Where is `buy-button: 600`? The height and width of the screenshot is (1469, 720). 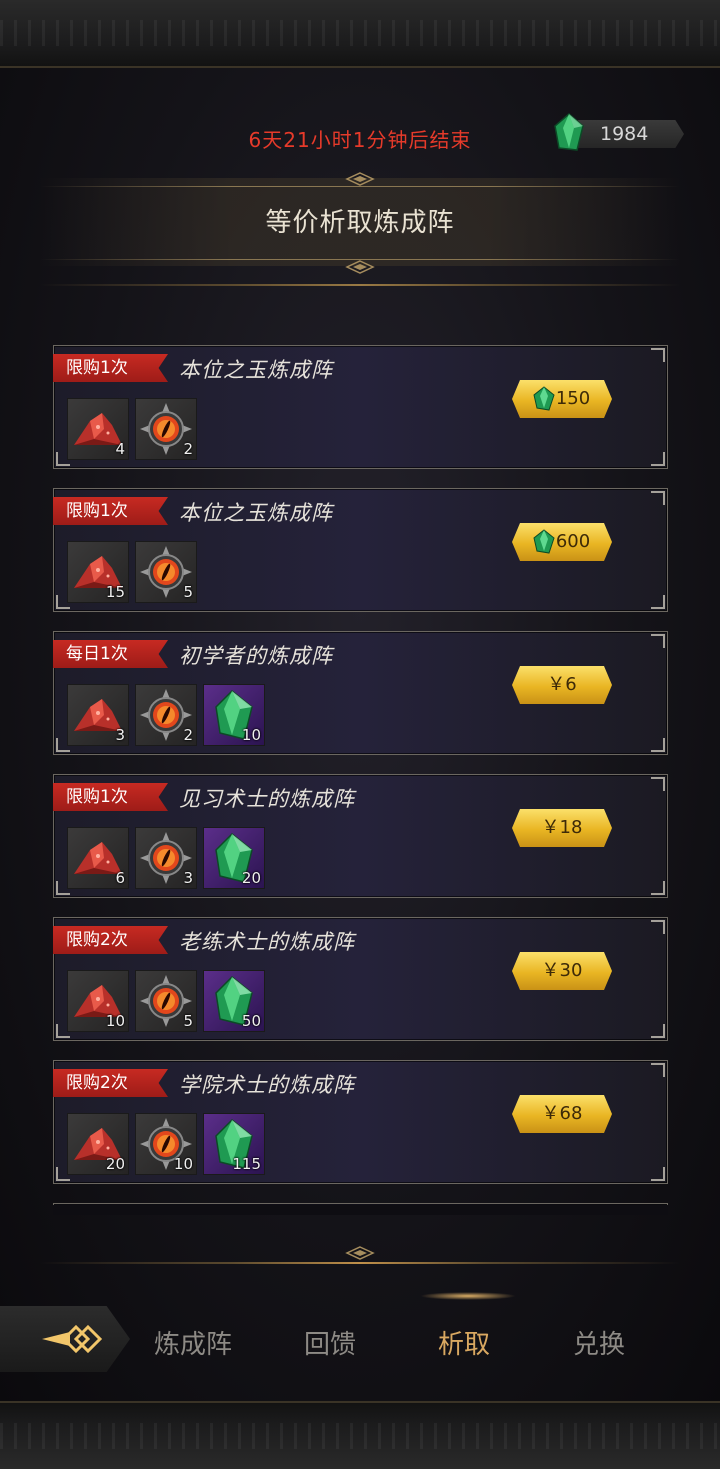
buy-button: 600 is located at coordinates (562, 542).